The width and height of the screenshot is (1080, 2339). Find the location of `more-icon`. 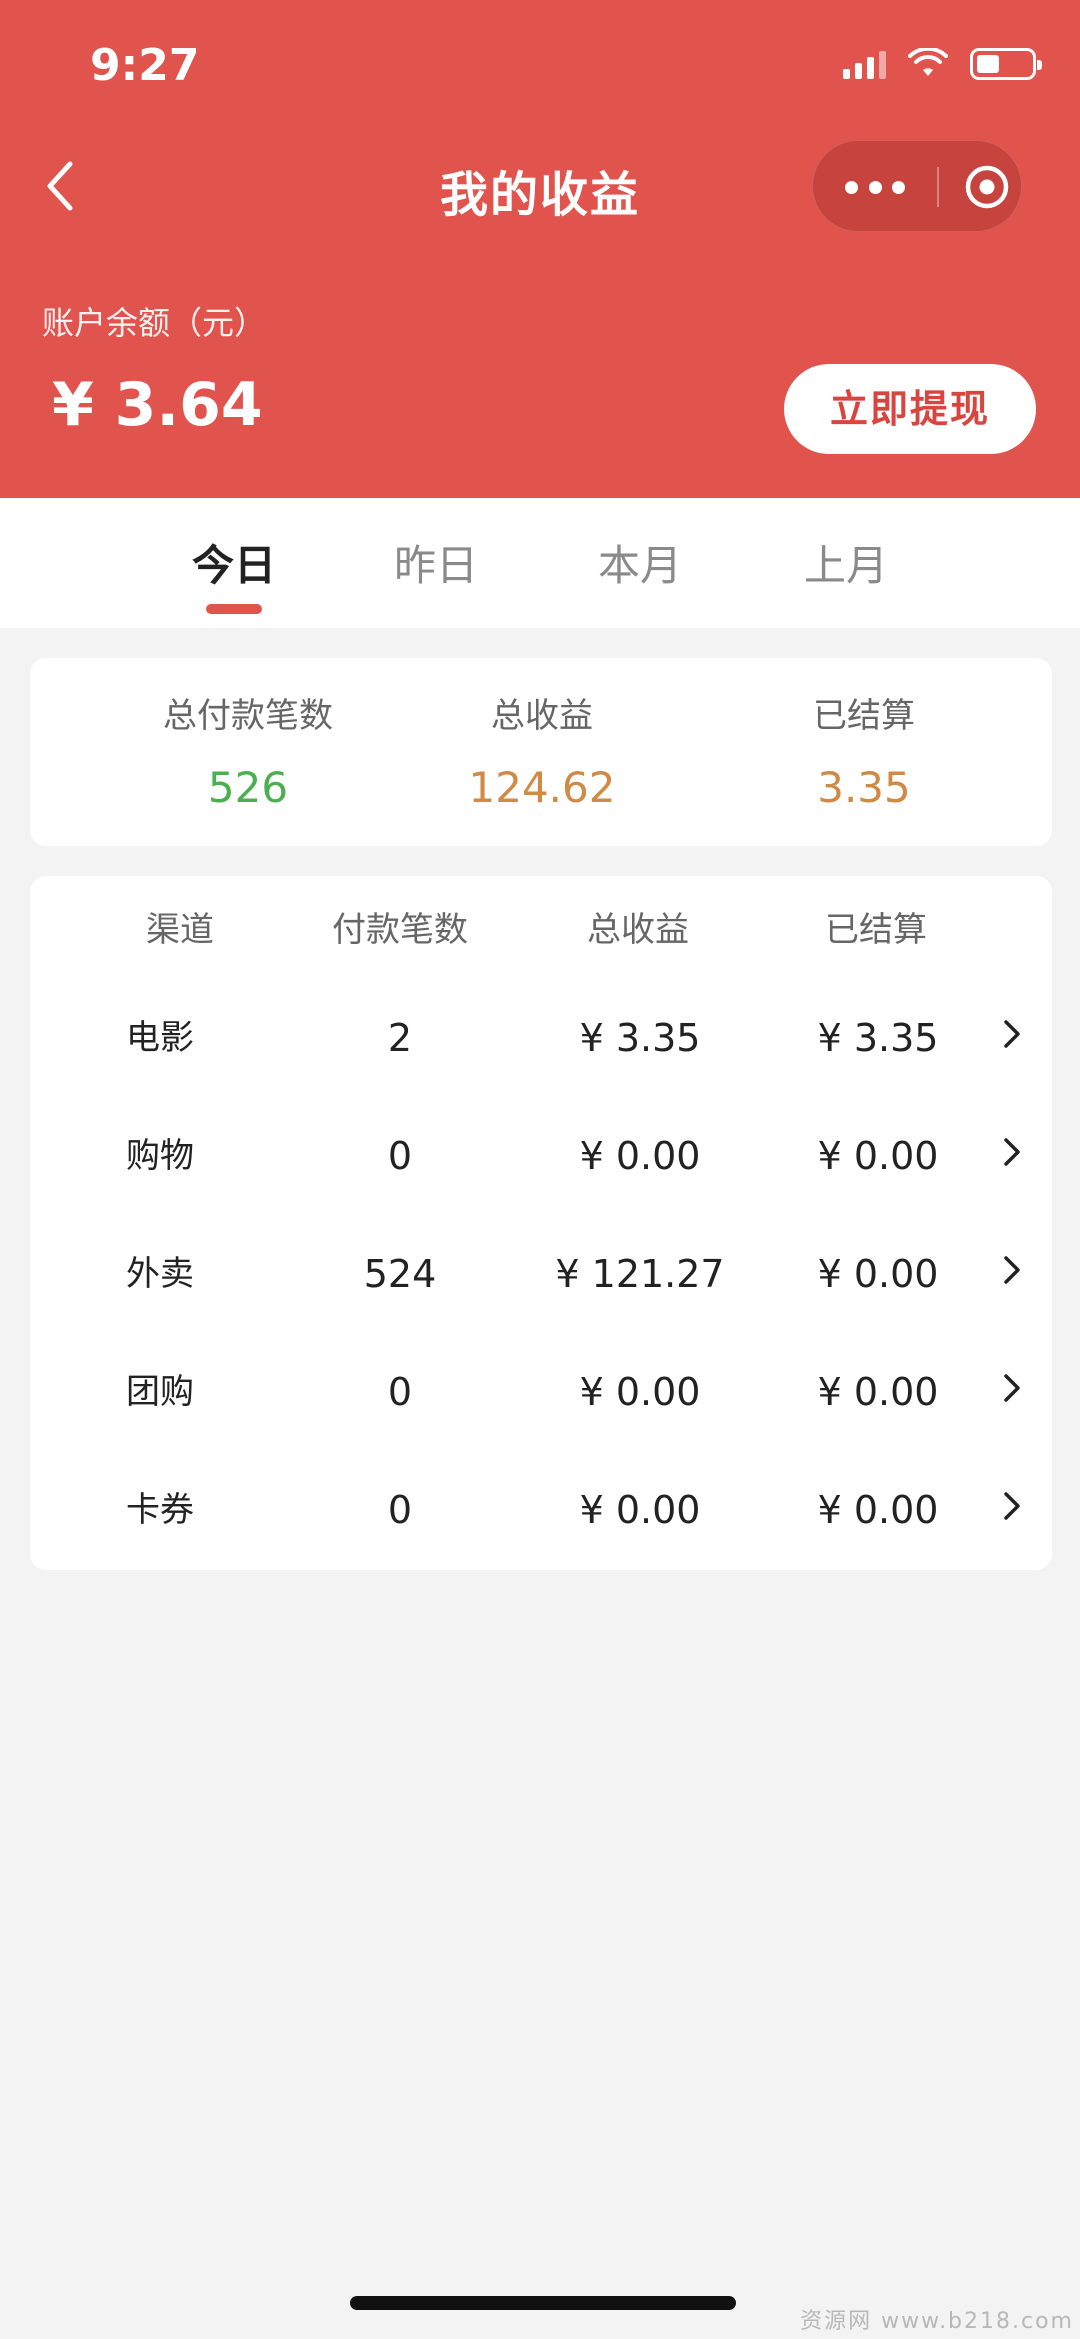

more-icon is located at coordinates (875, 187).